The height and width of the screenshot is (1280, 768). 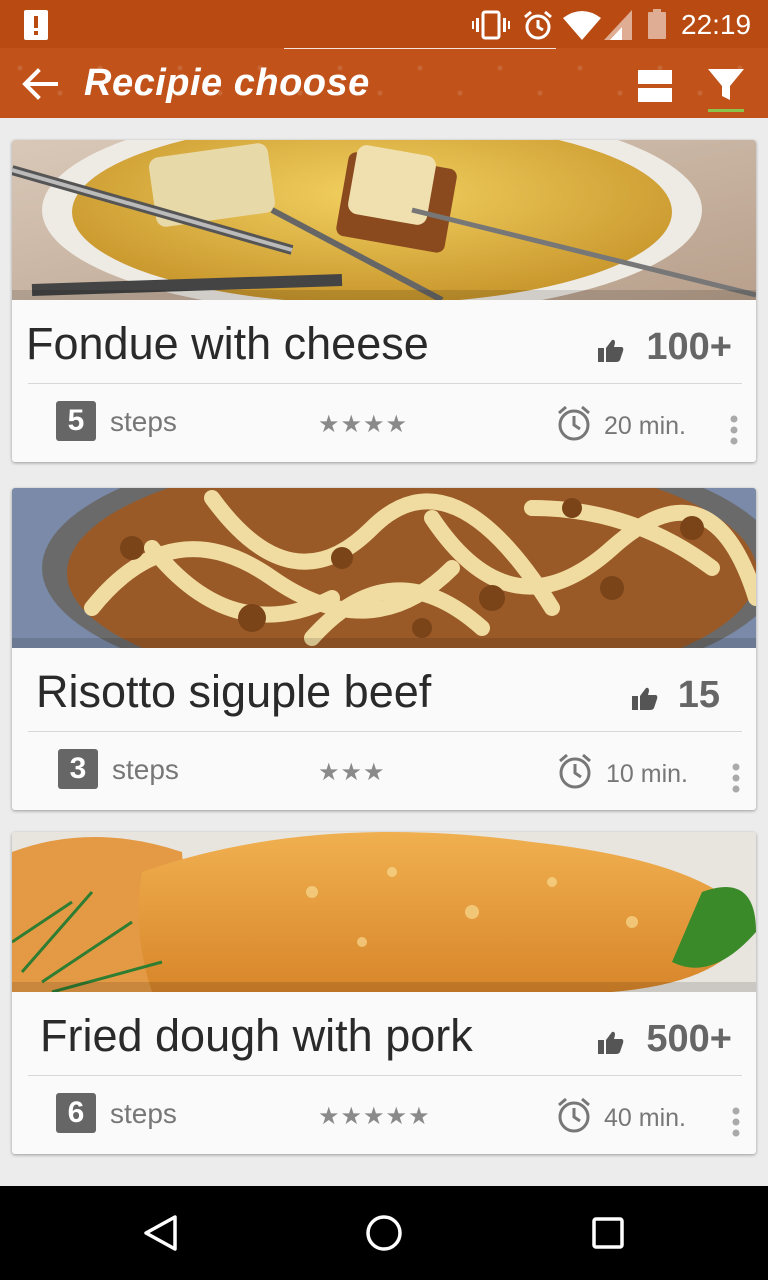 What do you see at coordinates (36, 25) in the screenshot?
I see `notification-alert-icon` at bounding box center [36, 25].